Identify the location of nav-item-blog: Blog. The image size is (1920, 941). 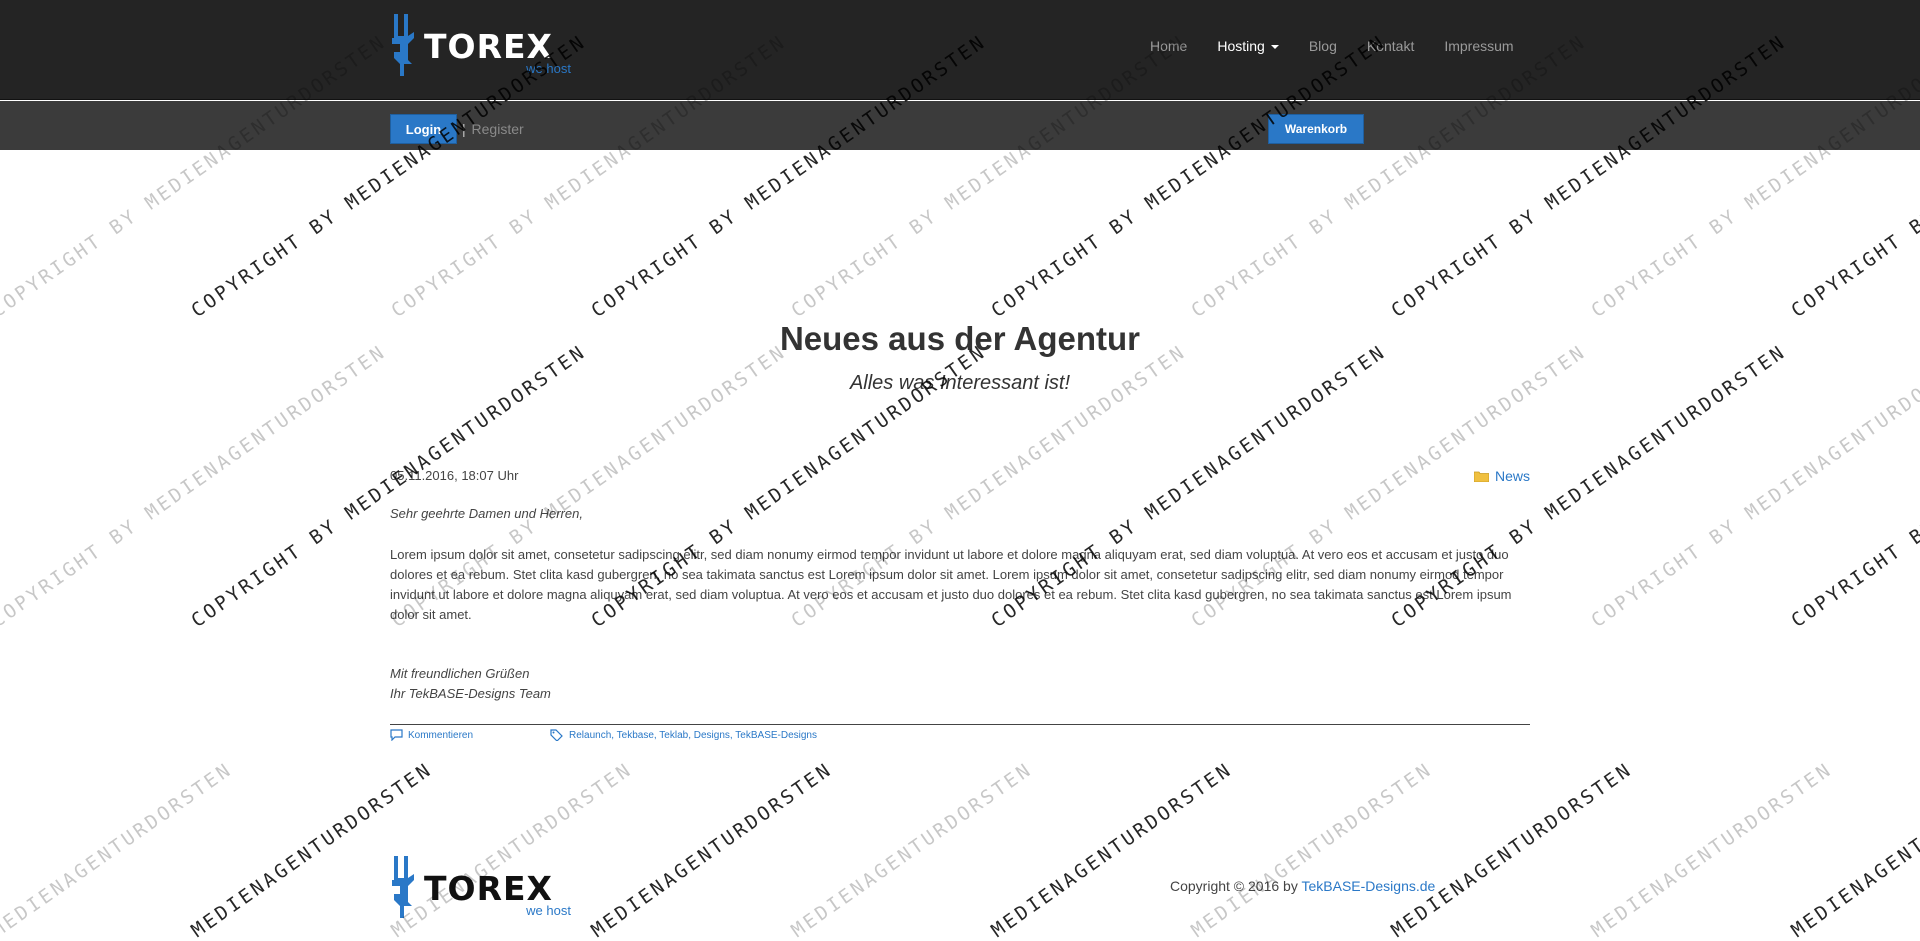
(1323, 46).